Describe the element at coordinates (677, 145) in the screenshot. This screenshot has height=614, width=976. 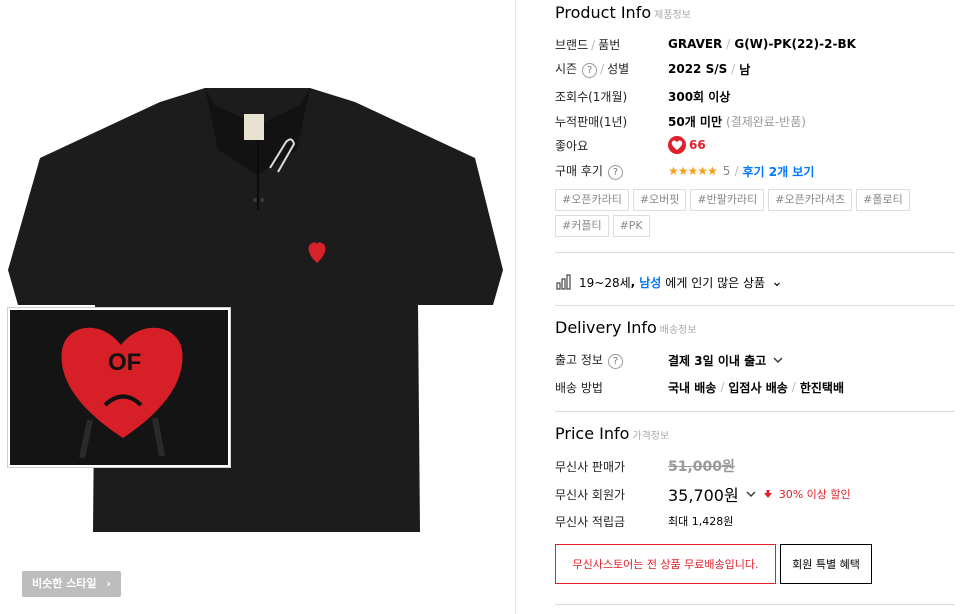
I see `heart-icon` at that location.